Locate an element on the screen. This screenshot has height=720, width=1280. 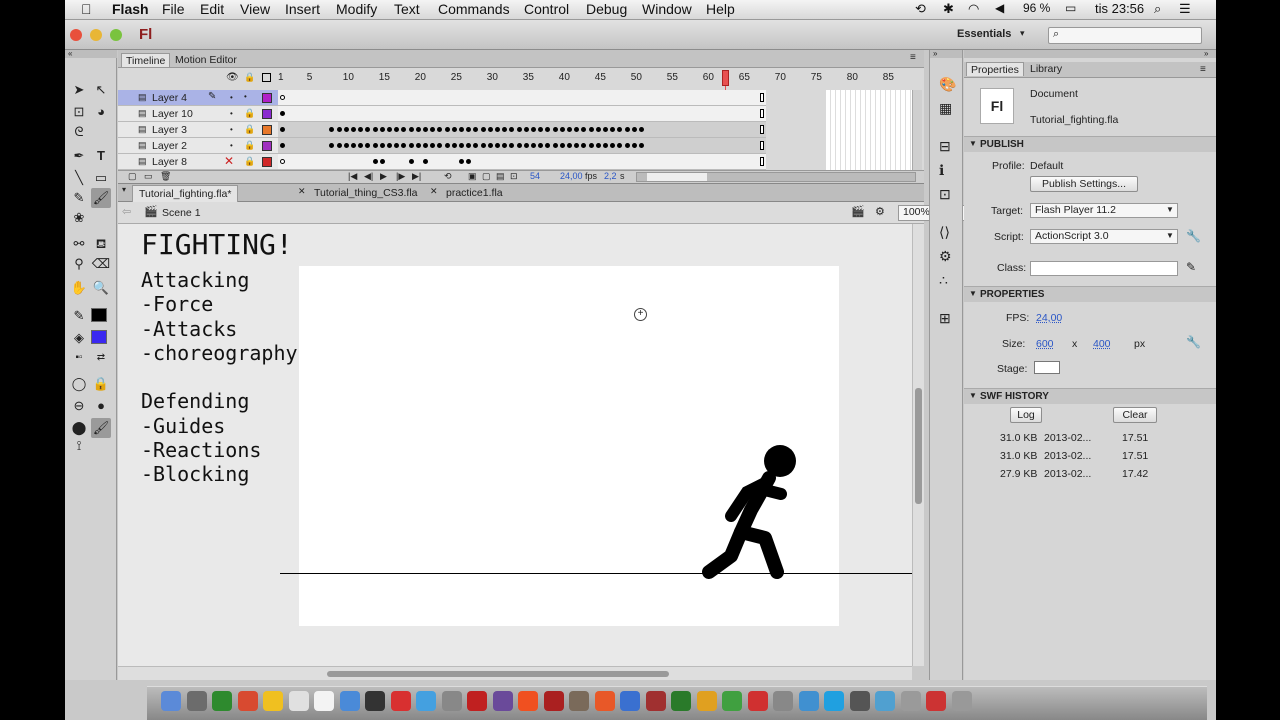
chevron-down-icon: ▾ is located at coordinates (1022, 33).